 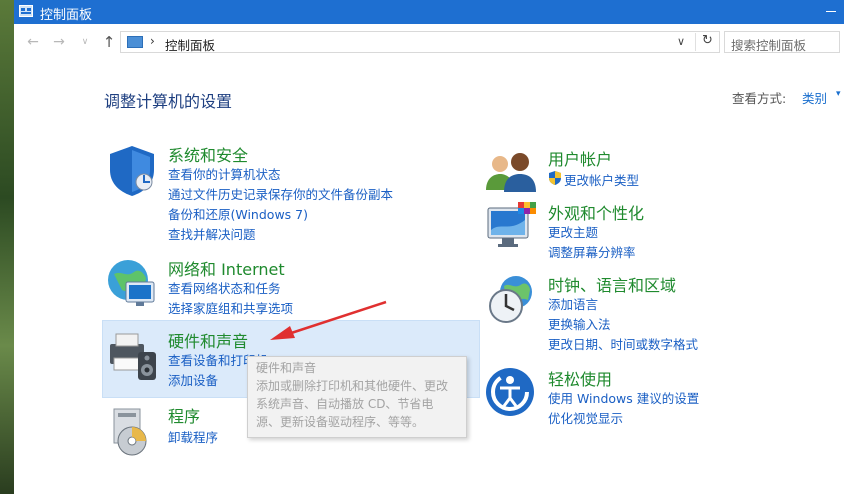 What do you see at coordinates (66, 15) in the screenshot?
I see `window-title: 控制面板` at bounding box center [66, 15].